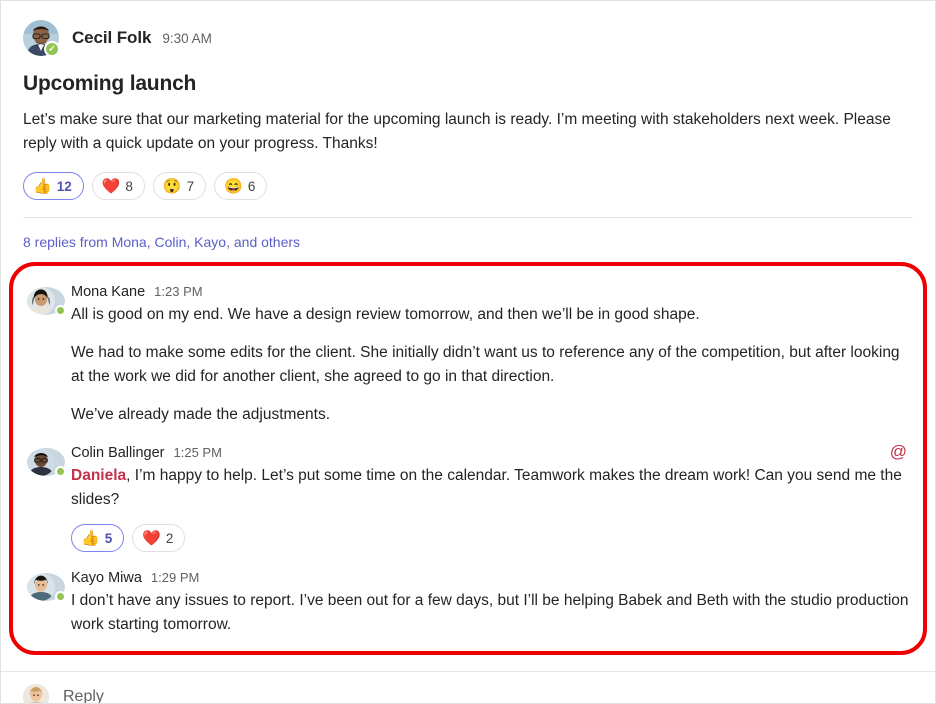  What do you see at coordinates (106, 578) in the screenshot?
I see `reply-author-name: Kayo Miwa` at bounding box center [106, 578].